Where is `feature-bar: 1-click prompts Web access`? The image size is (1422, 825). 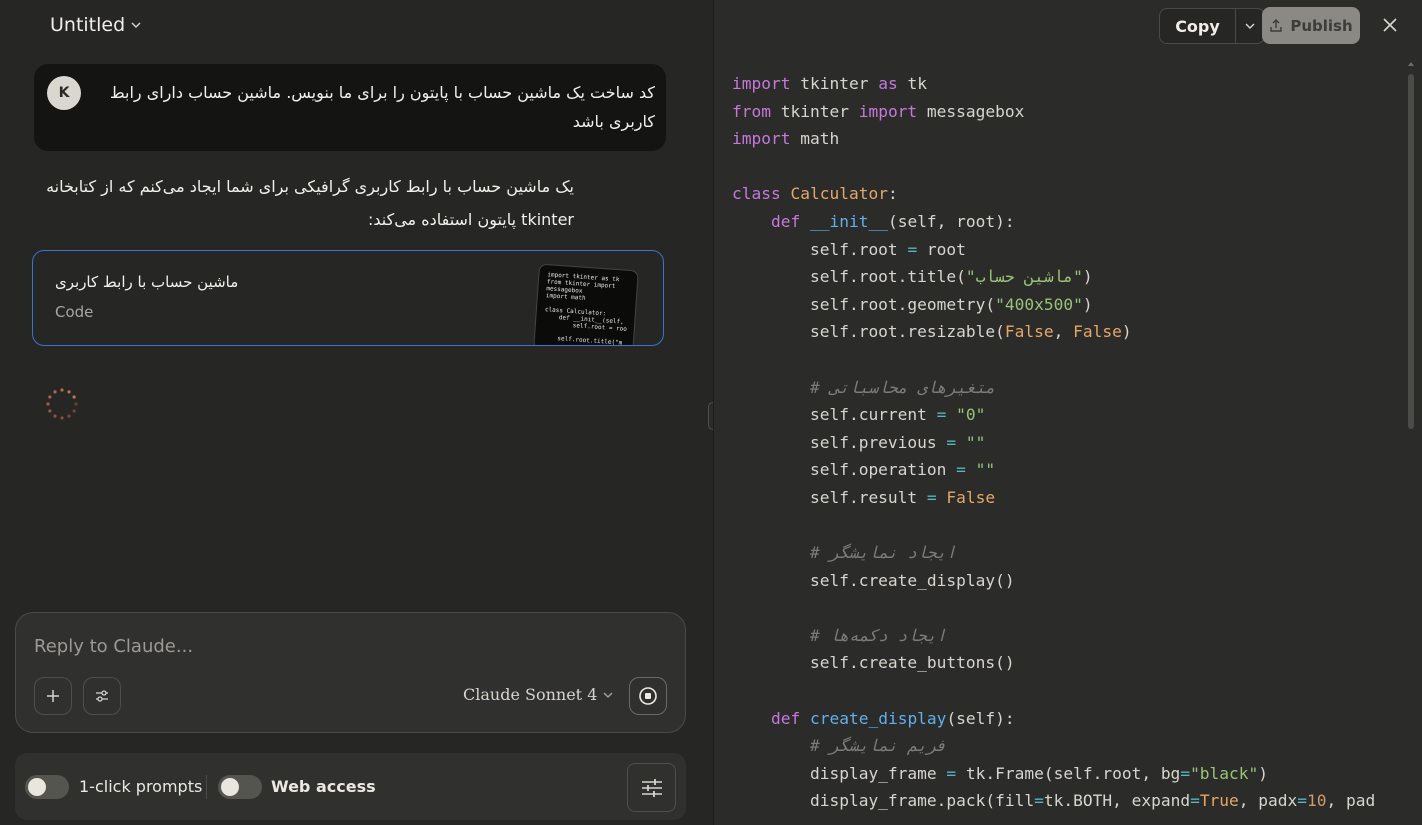 feature-bar: 1-click prompts Web access is located at coordinates (350, 786).